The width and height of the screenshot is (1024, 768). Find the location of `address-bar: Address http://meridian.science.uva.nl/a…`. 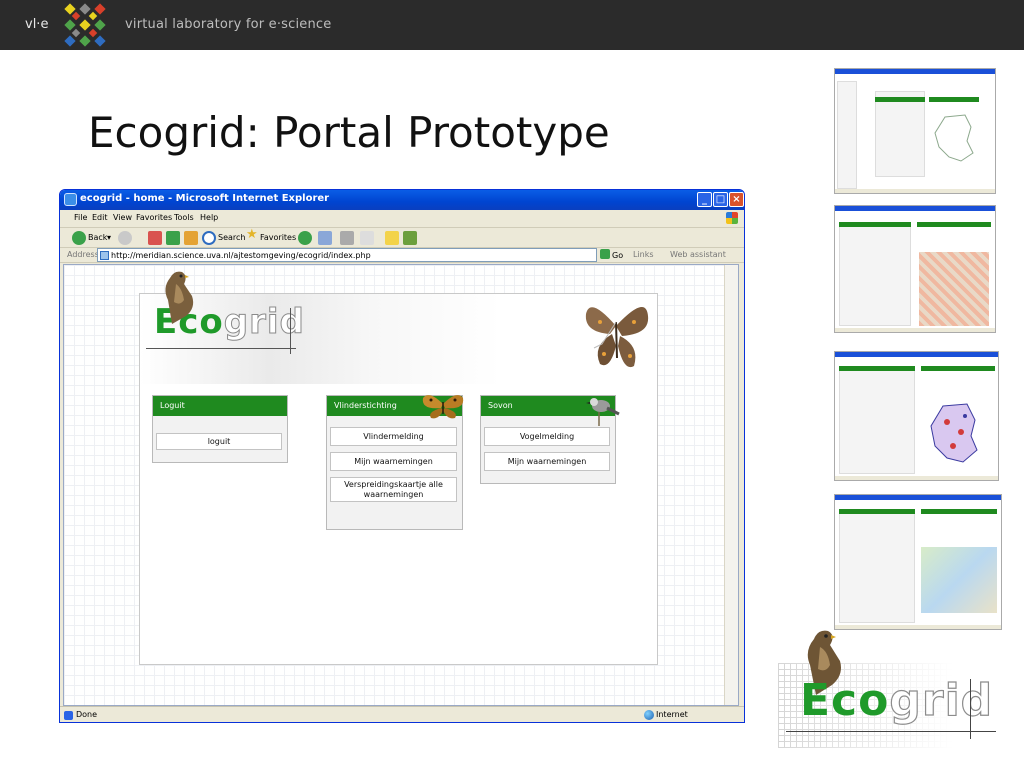

address-bar: Address http://meridian.science.uva.nl/a… is located at coordinates (402, 255).